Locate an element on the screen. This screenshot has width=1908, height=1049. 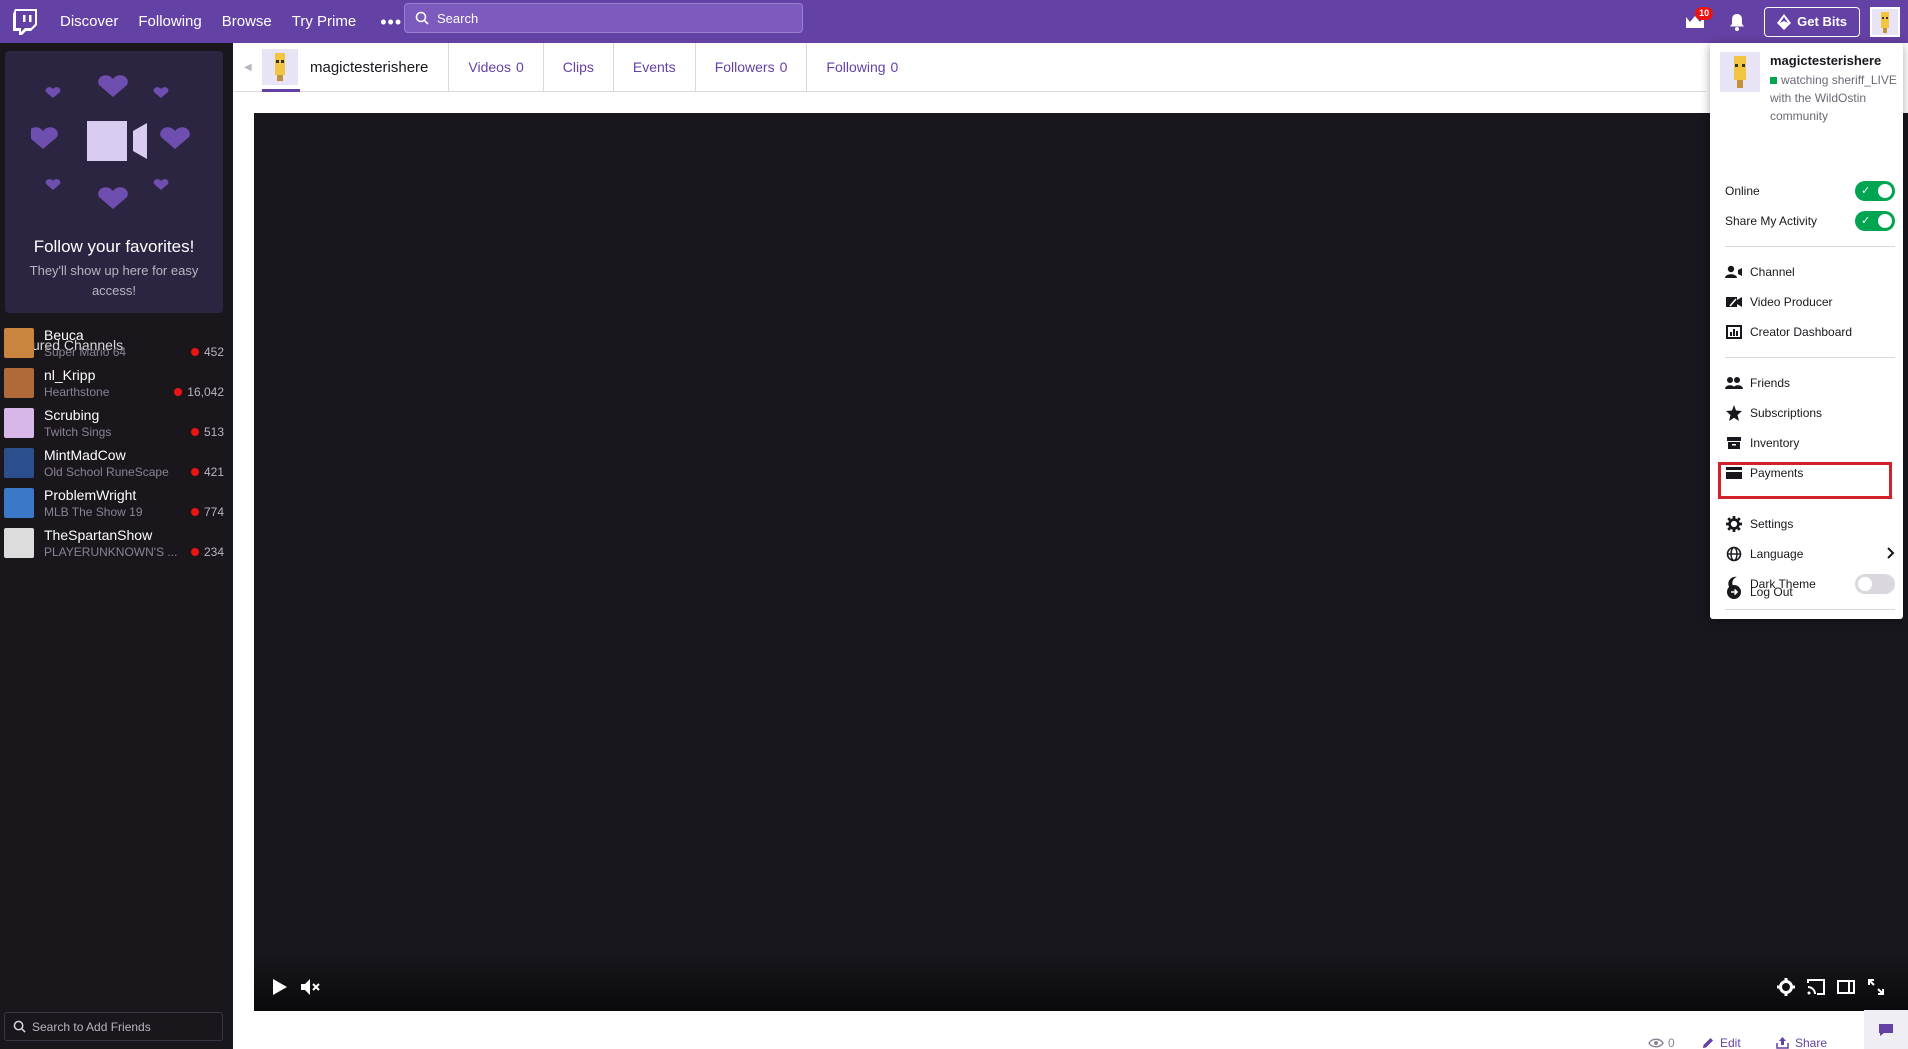
edit-button: Edit is located at coordinates (1721, 1042).